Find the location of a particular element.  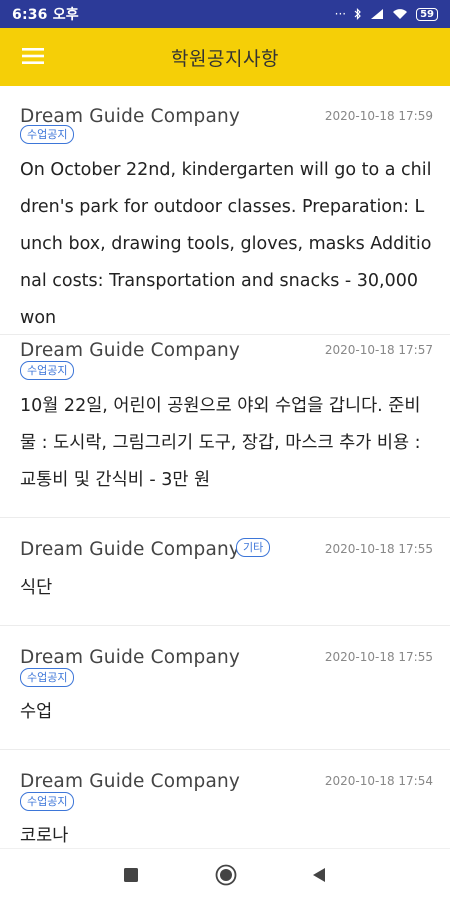

hamburger-menu-icon is located at coordinates (33, 56).